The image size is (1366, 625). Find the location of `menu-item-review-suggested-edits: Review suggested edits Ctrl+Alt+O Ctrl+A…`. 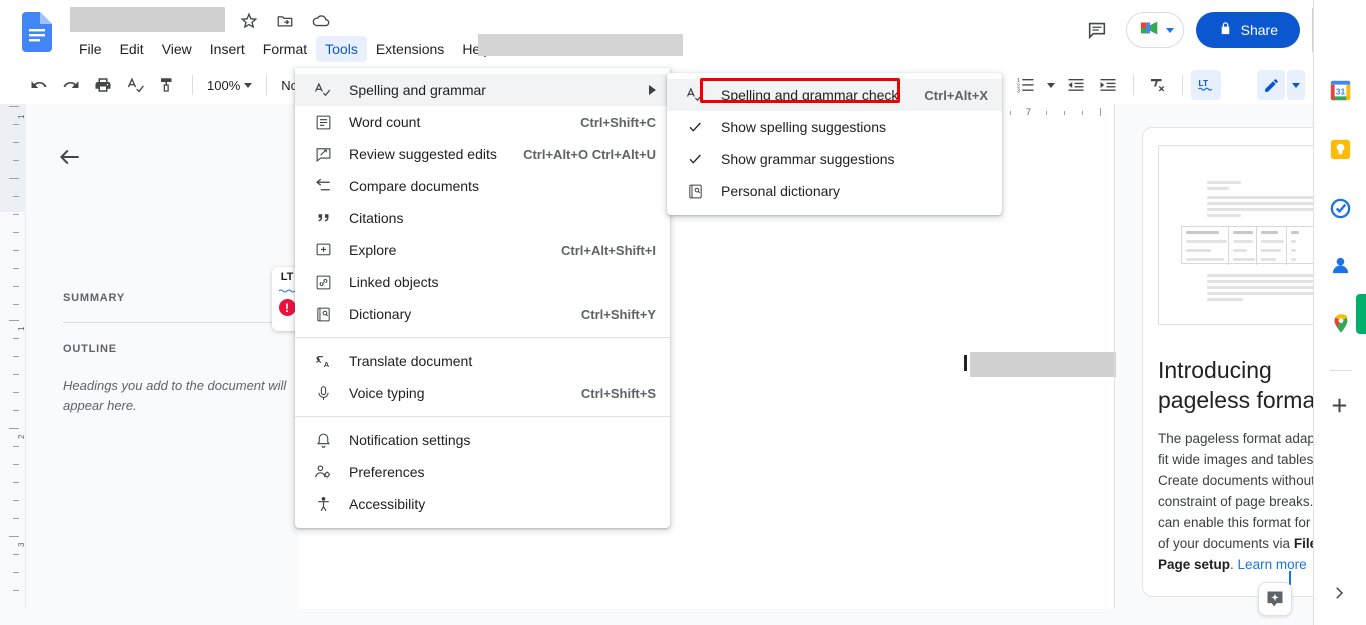

menu-item-review-suggested-edits: Review suggested edits Ctrl+Alt+O Ctrl+A… is located at coordinates (482, 154).